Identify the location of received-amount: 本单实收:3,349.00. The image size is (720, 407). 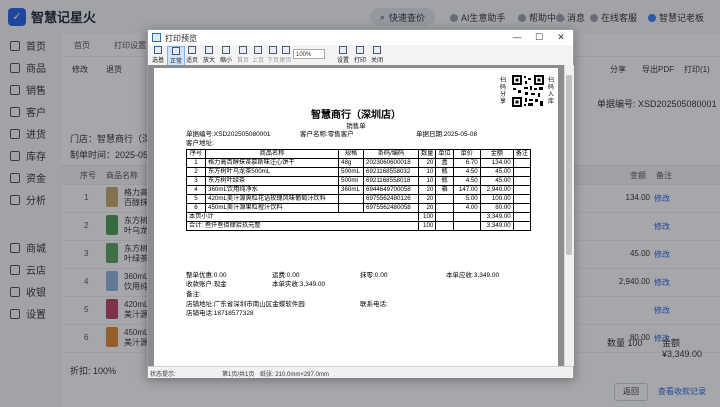
(299, 284).